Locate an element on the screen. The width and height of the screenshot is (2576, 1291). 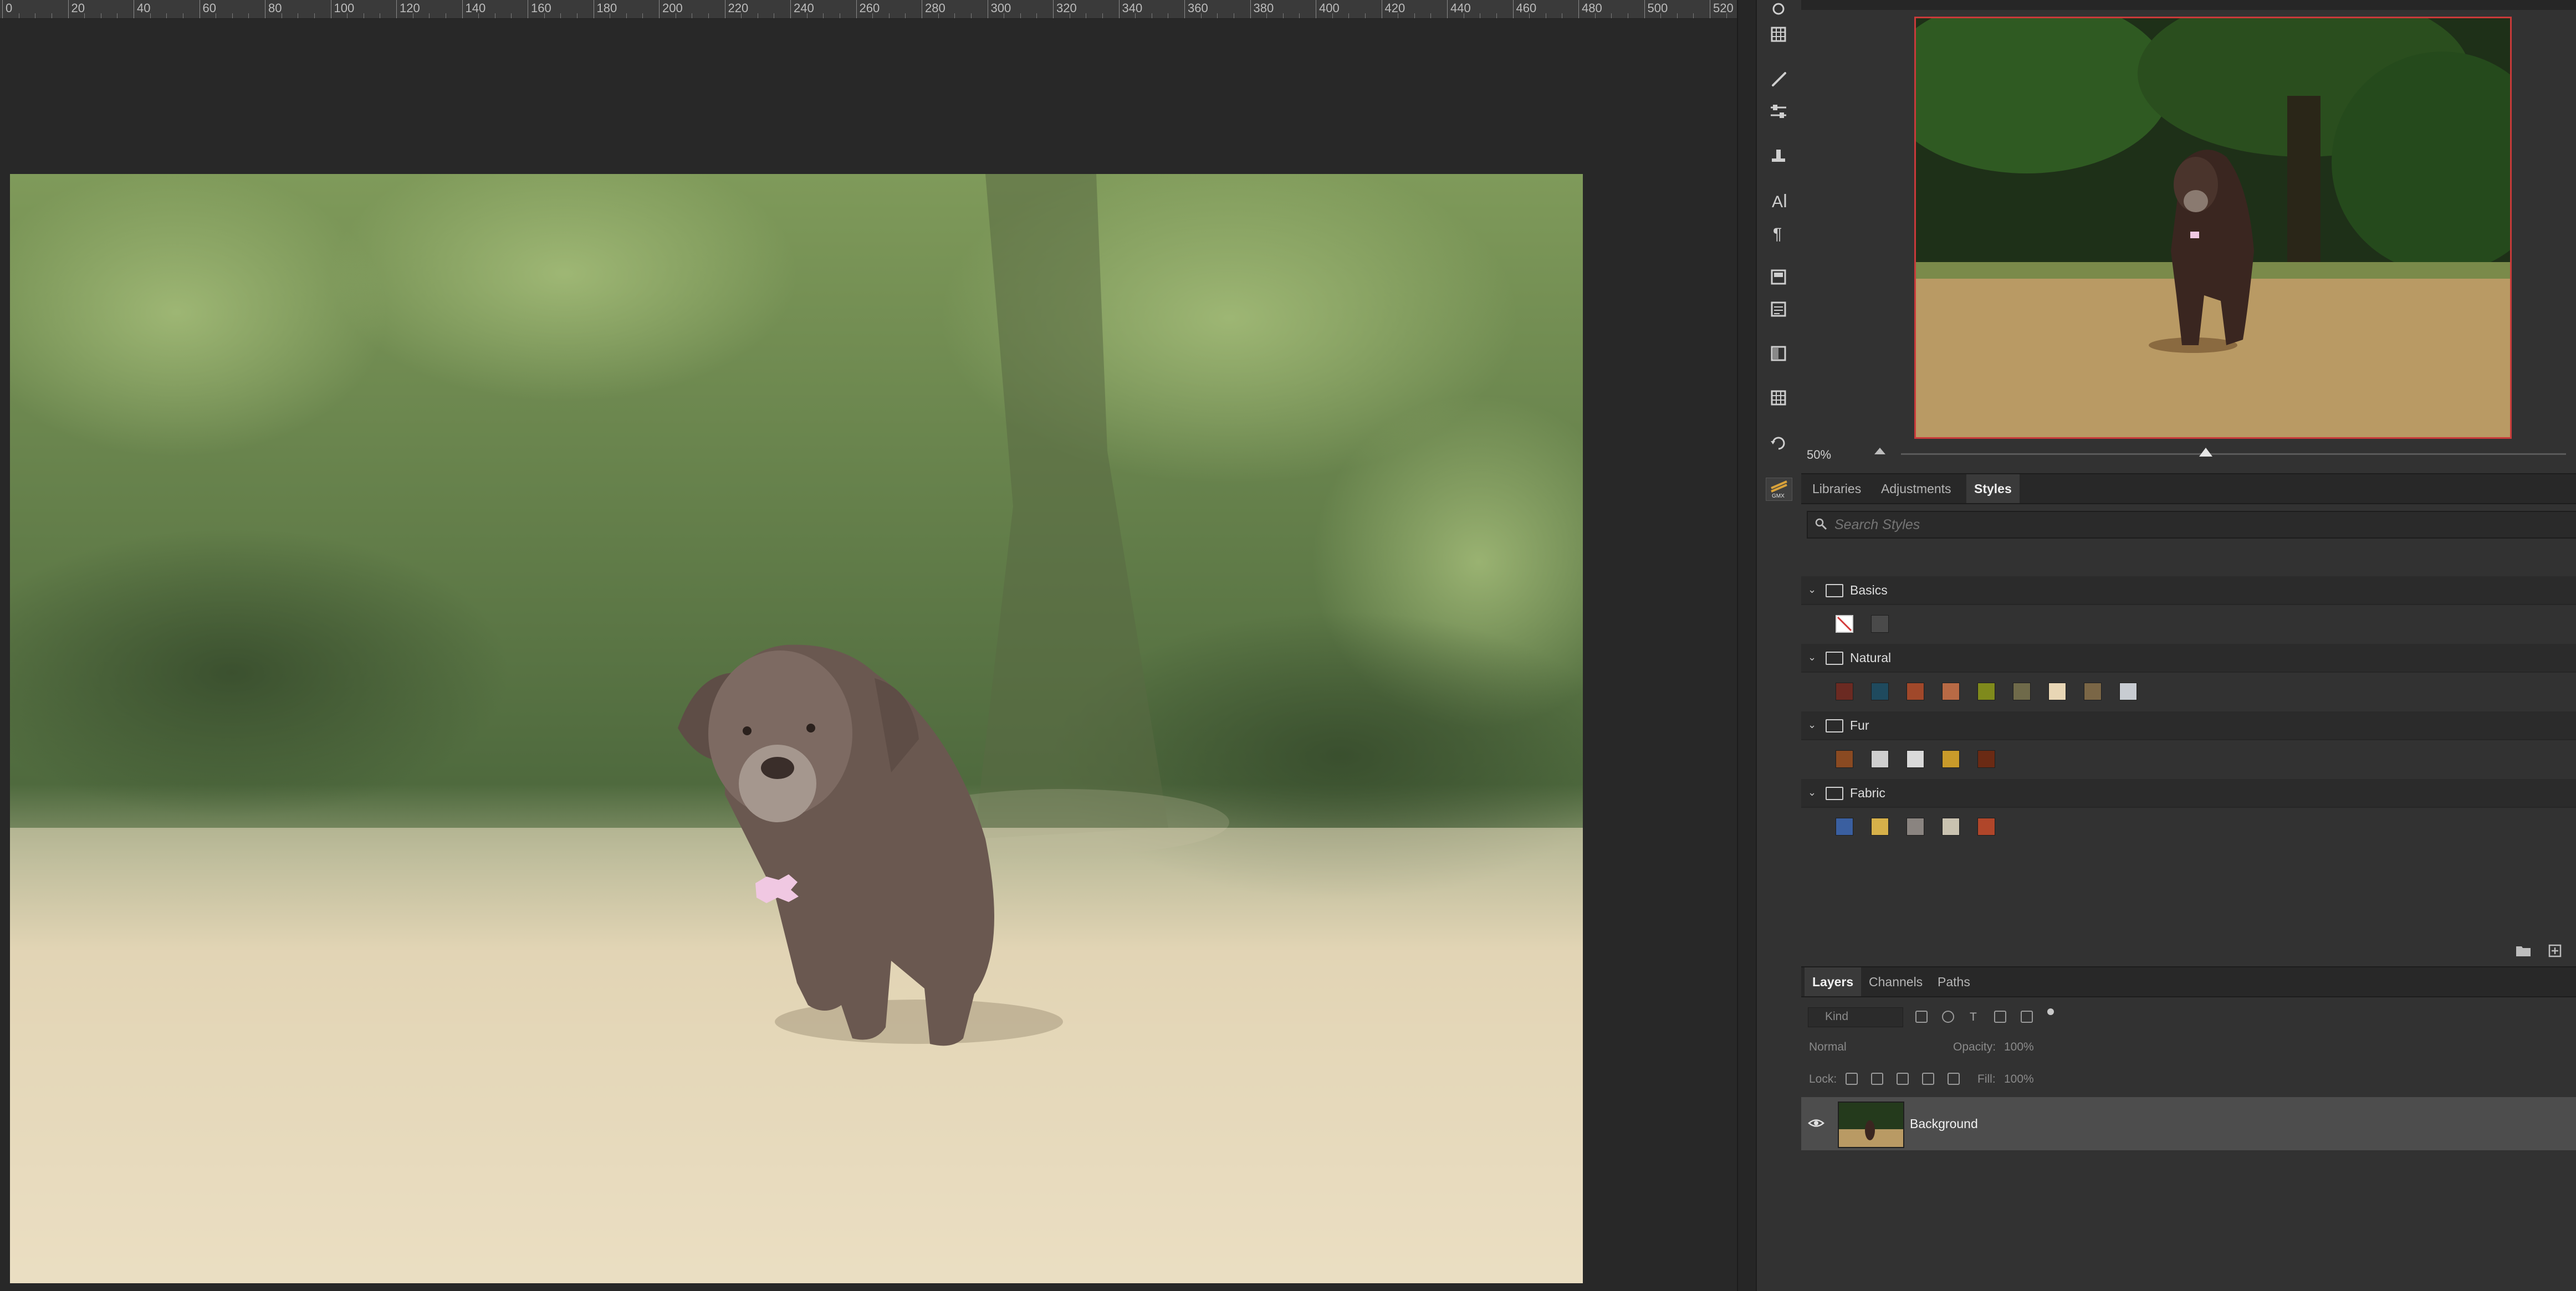
ruler-tick: 500 is located at coordinates (1656, 9).